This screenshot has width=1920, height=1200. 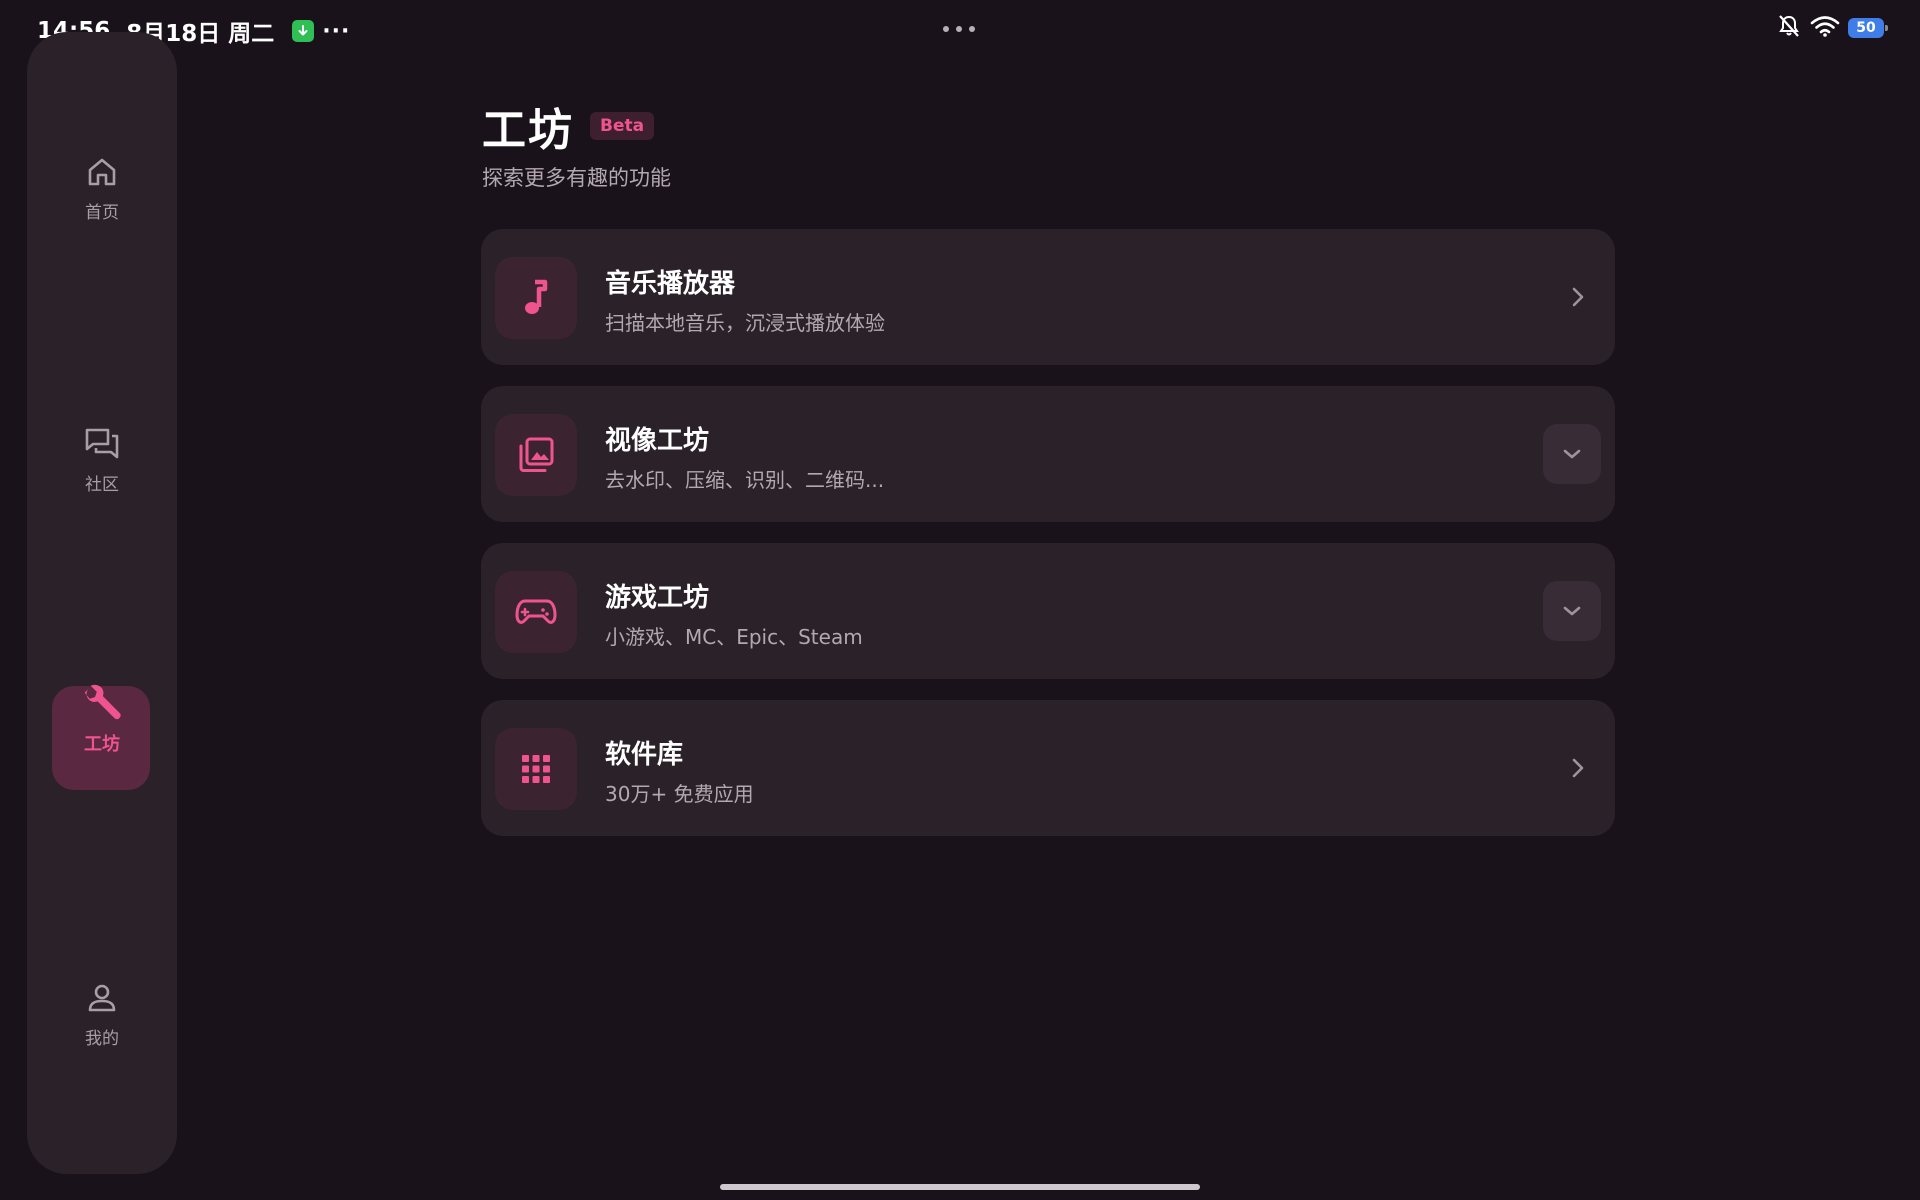 I want to click on page-header: 工坊 Beta, so click(x=568, y=126).